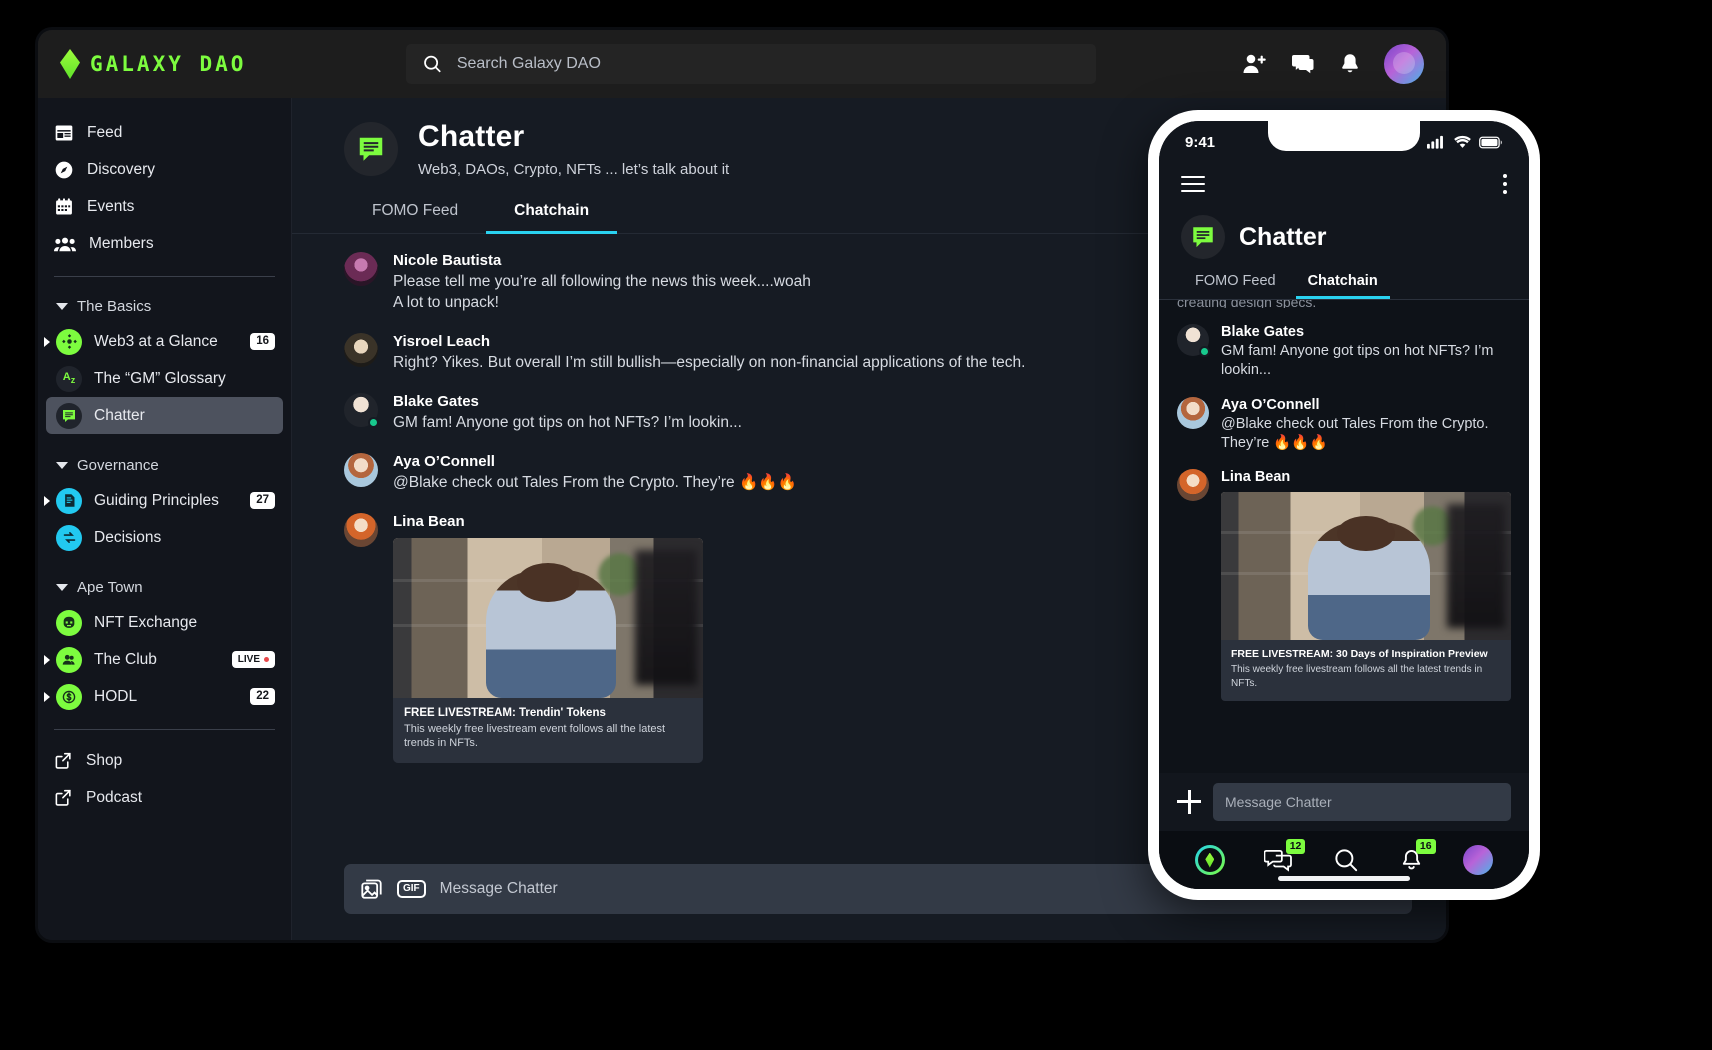  Describe the element at coordinates (1344, 878) in the screenshot. I see `home-indicator` at that location.